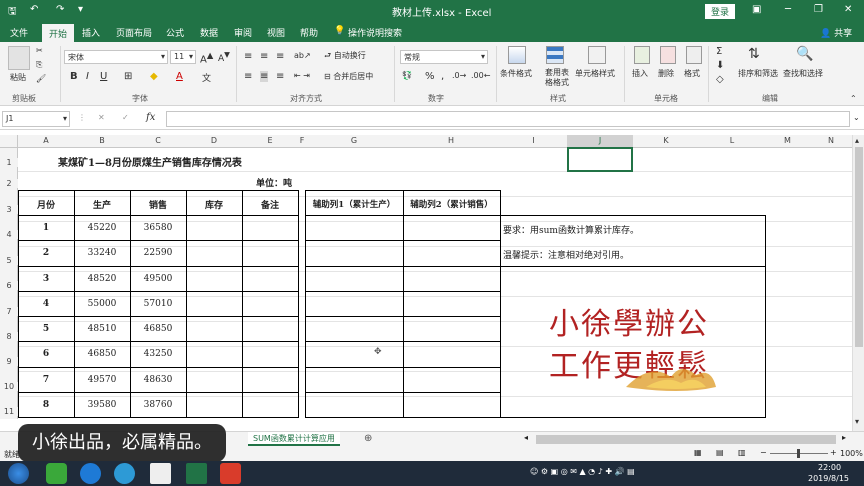 The height and width of the screenshot is (486, 864). What do you see at coordinates (354, 140) in the screenshot?
I see `col-header-g: G` at bounding box center [354, 140].